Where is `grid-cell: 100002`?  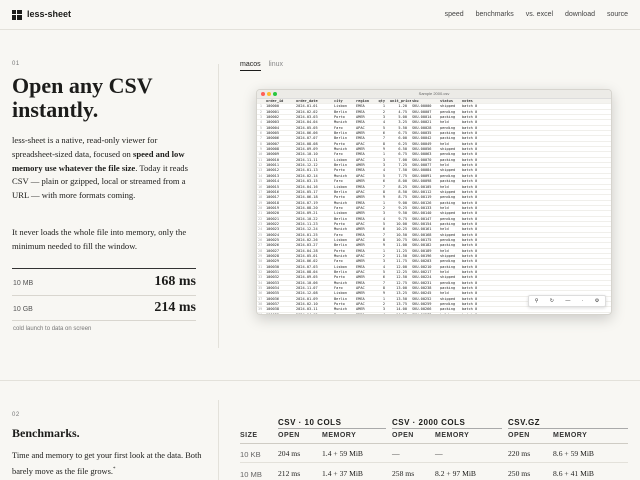 grid-cell: 100002 is located at coordinates (272, 117).